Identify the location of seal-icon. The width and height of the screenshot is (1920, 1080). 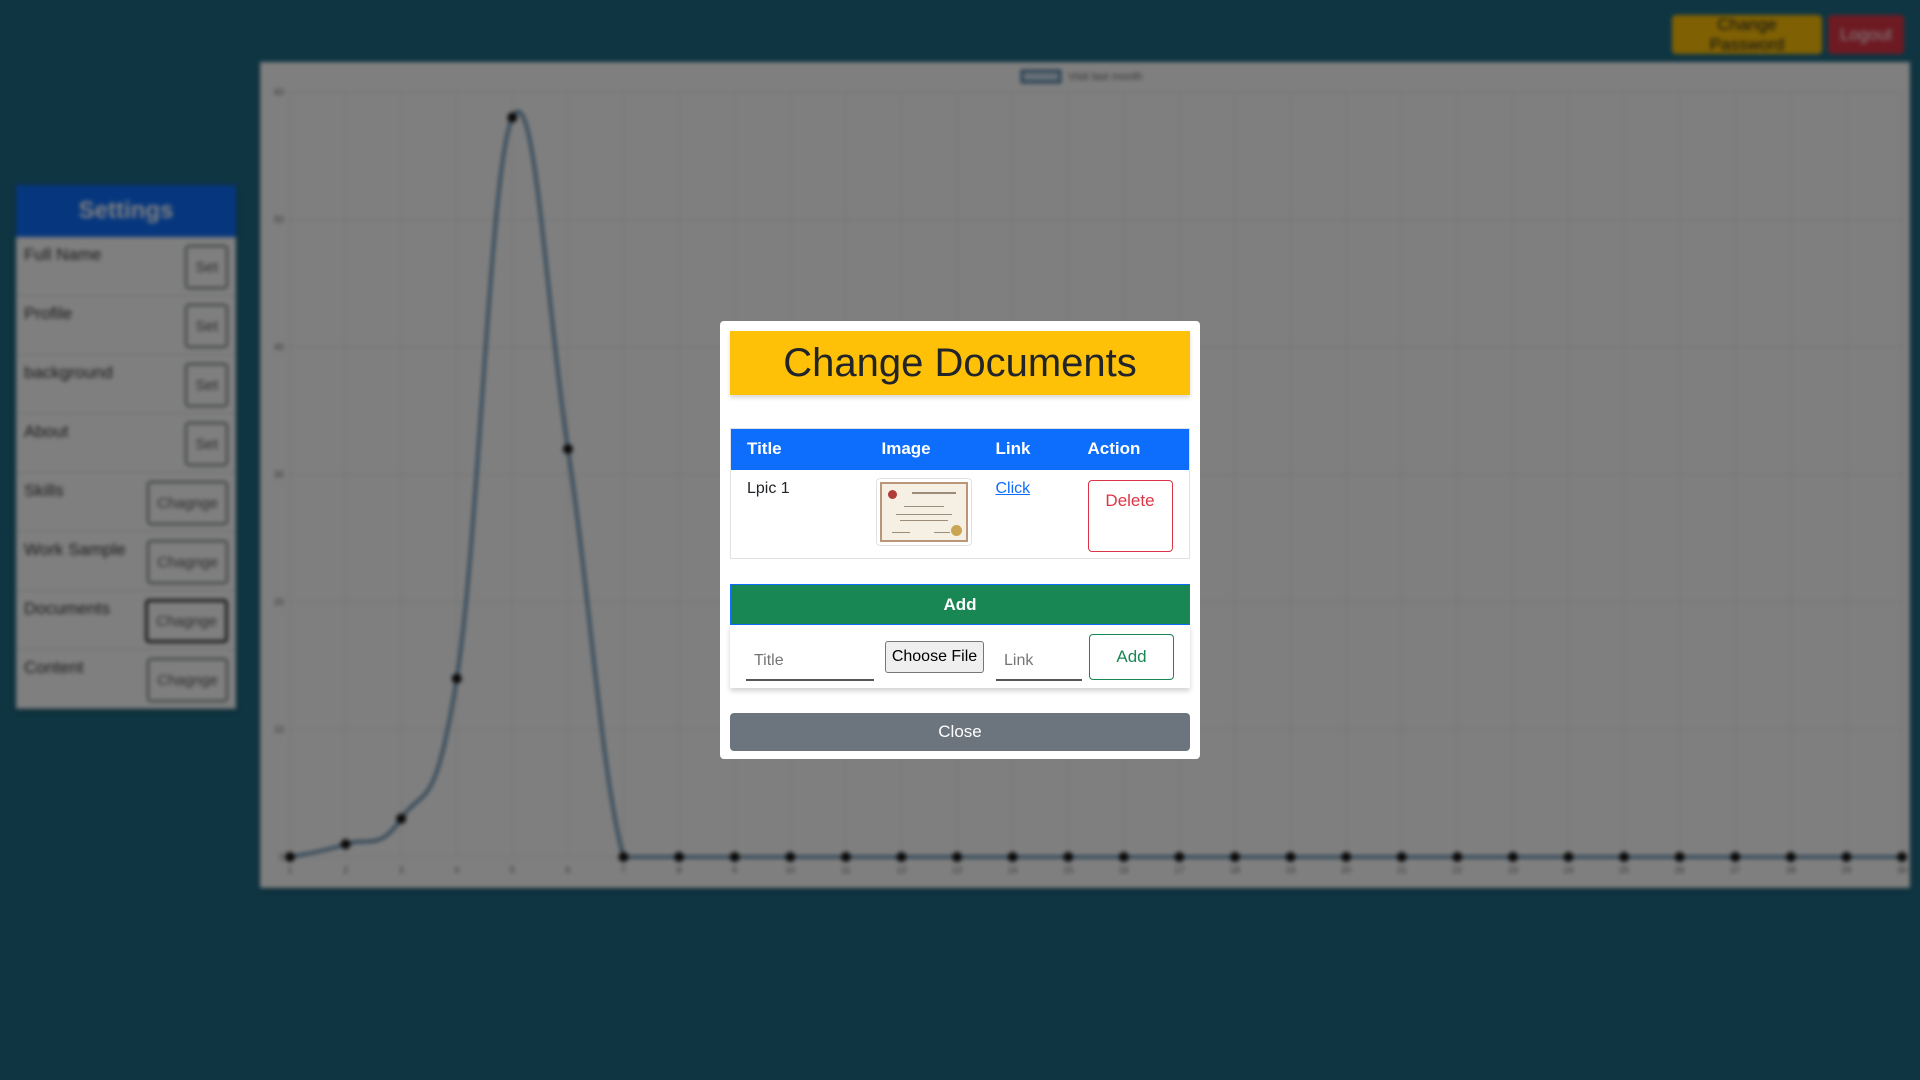
(892, 494).